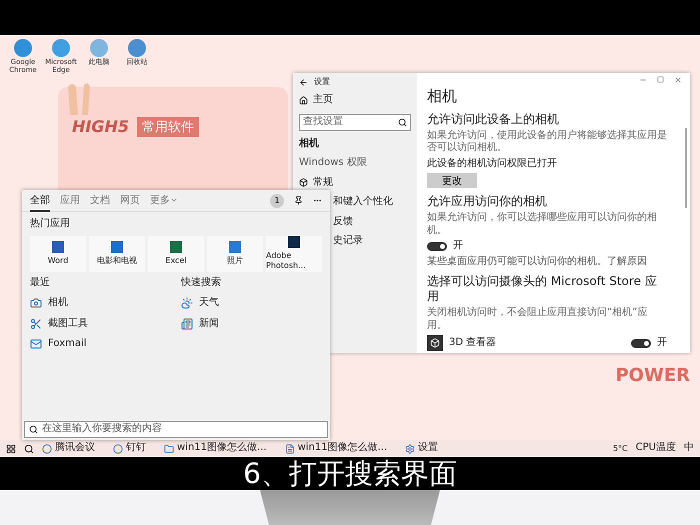  I want to click on section-label: 相机, so click(309, 144).